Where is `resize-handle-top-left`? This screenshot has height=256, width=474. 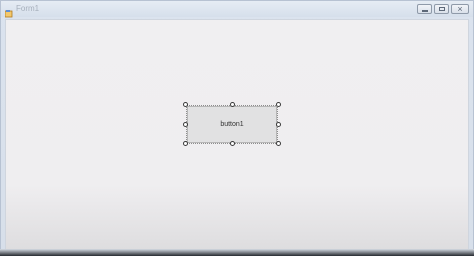
resize-handle-top-left is located at coordinates (185, 104).